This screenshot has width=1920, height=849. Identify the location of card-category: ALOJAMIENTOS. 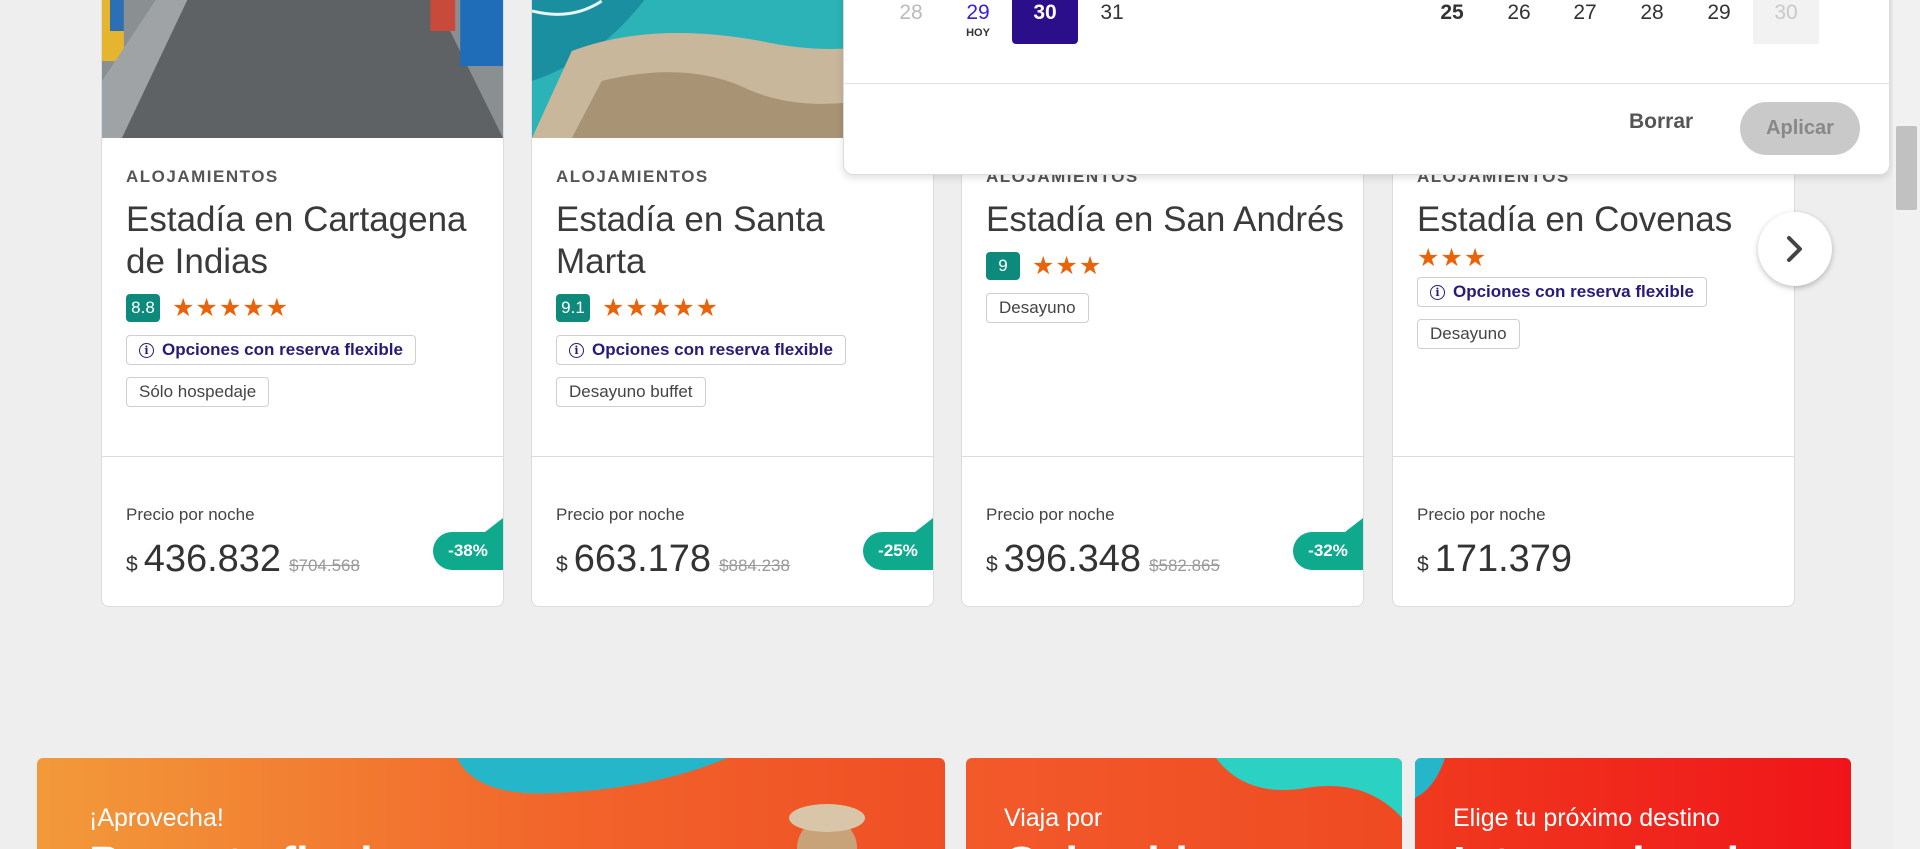
(202, 176).